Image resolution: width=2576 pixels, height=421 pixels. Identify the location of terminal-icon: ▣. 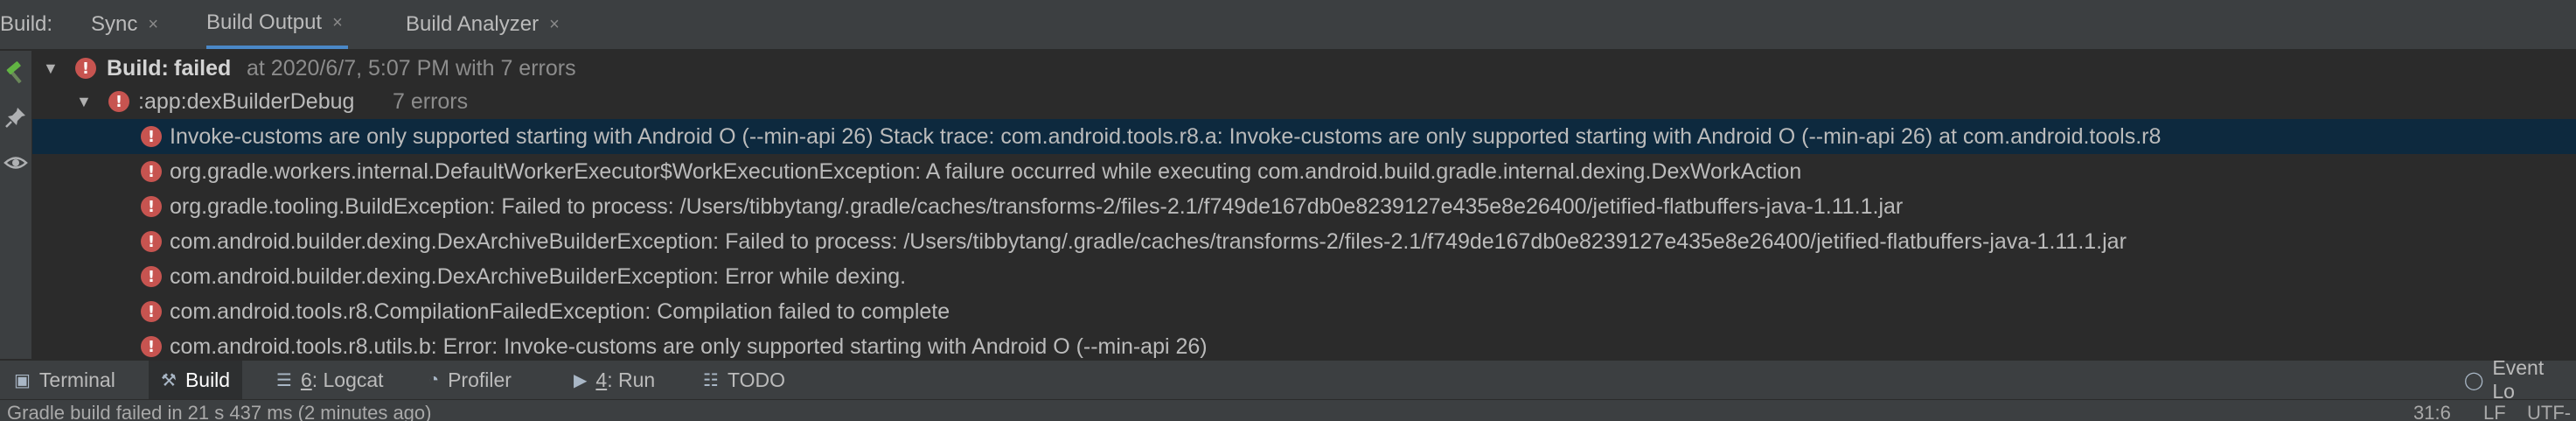
(22, 380).